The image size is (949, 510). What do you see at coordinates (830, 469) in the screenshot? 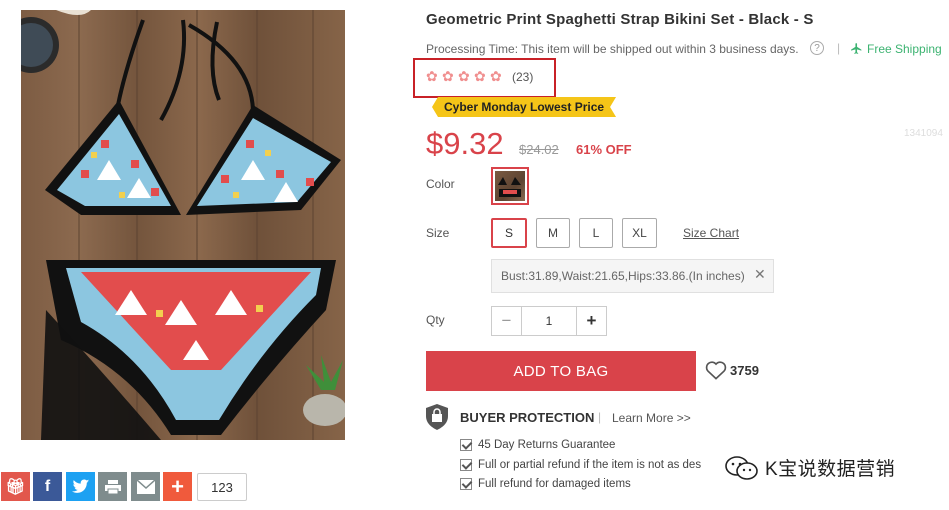
I see `watermark-text: K宝说数据营销` at bounding box center [830, 469].